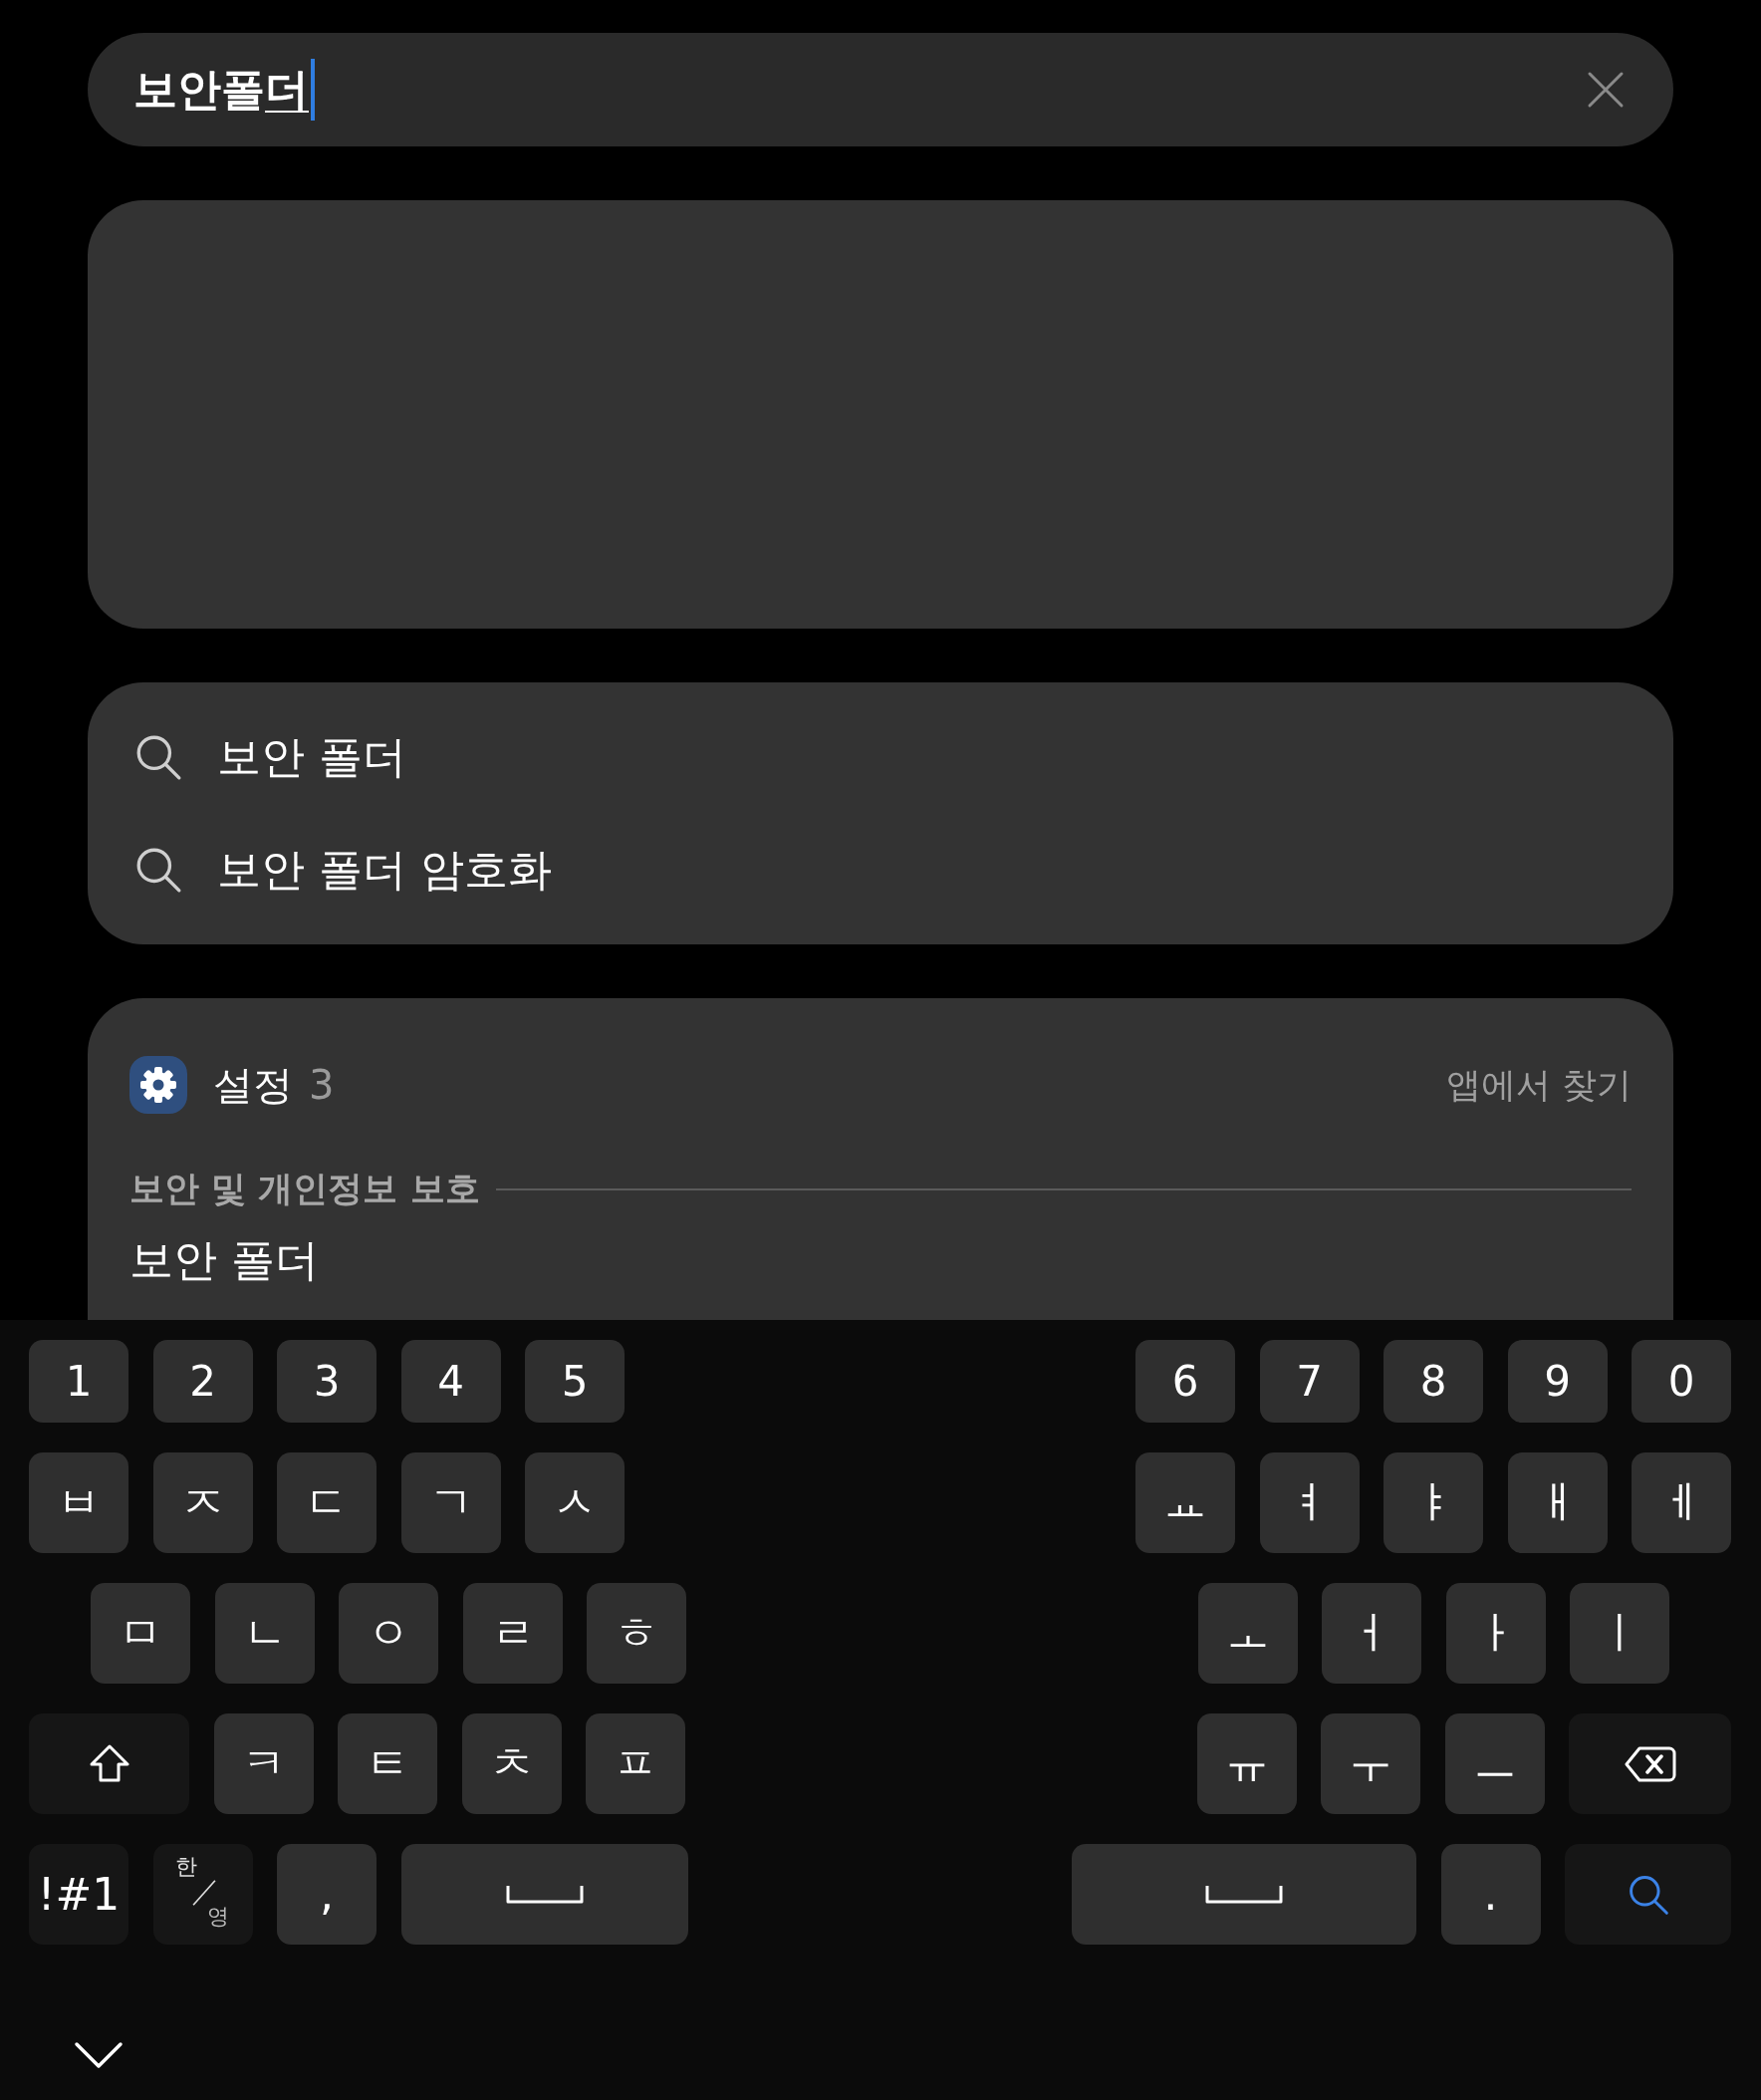  What do you see at coordinates (575, 1502) in the screenshot?
I see `keyboard-key: ㅅ` at bounding box center [575, 1502].